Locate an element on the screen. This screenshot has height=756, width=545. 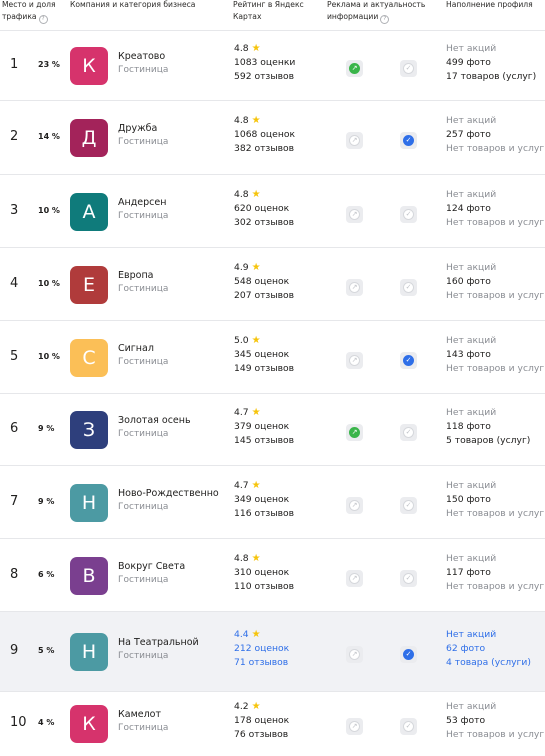
ratings-count: 345 оценок is located at coordinates (262, 354).